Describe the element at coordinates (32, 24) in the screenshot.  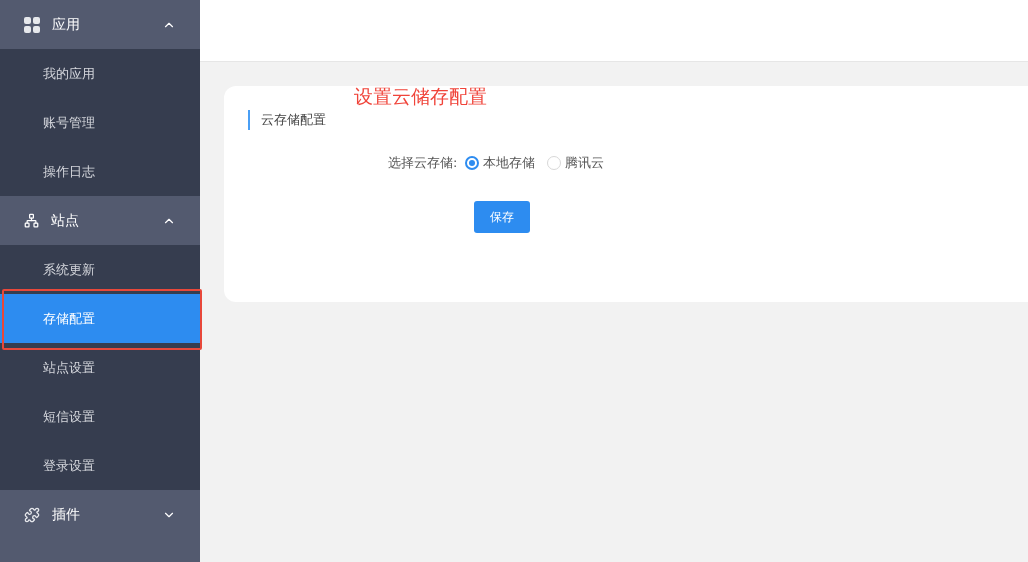
I see `grid-icon` at that location.